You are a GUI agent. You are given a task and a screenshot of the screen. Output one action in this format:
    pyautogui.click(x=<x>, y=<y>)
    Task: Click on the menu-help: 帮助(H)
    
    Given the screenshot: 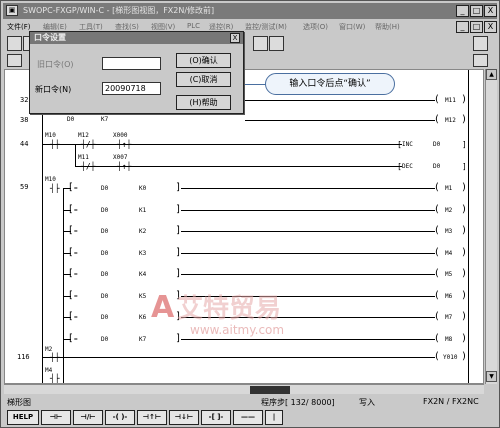 What is the action you would take?
    pyautogui.click(x=387, y=27)
    